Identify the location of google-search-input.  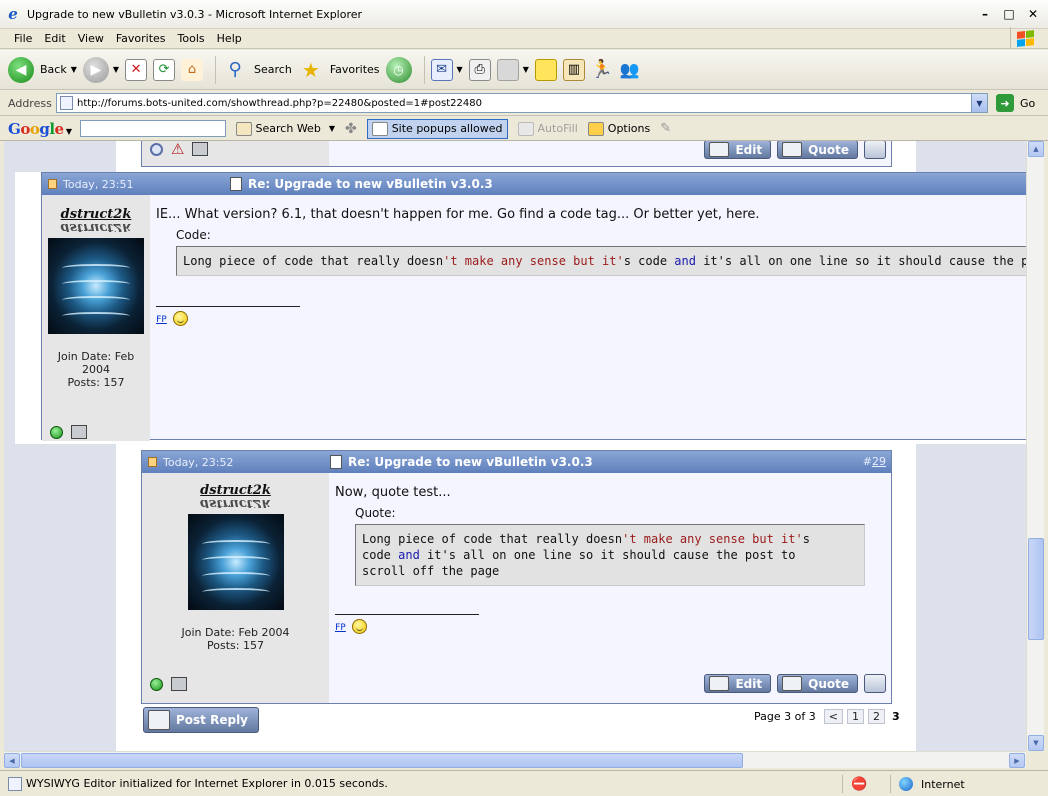
(152, 128).